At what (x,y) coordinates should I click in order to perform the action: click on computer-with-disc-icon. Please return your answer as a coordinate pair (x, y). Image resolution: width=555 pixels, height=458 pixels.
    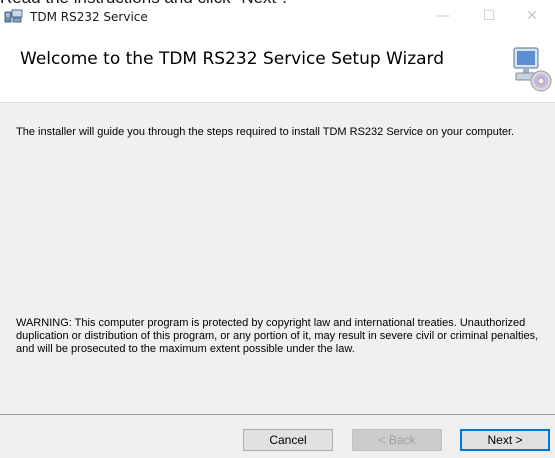
    Looking at the image, I should click on (531, 69).